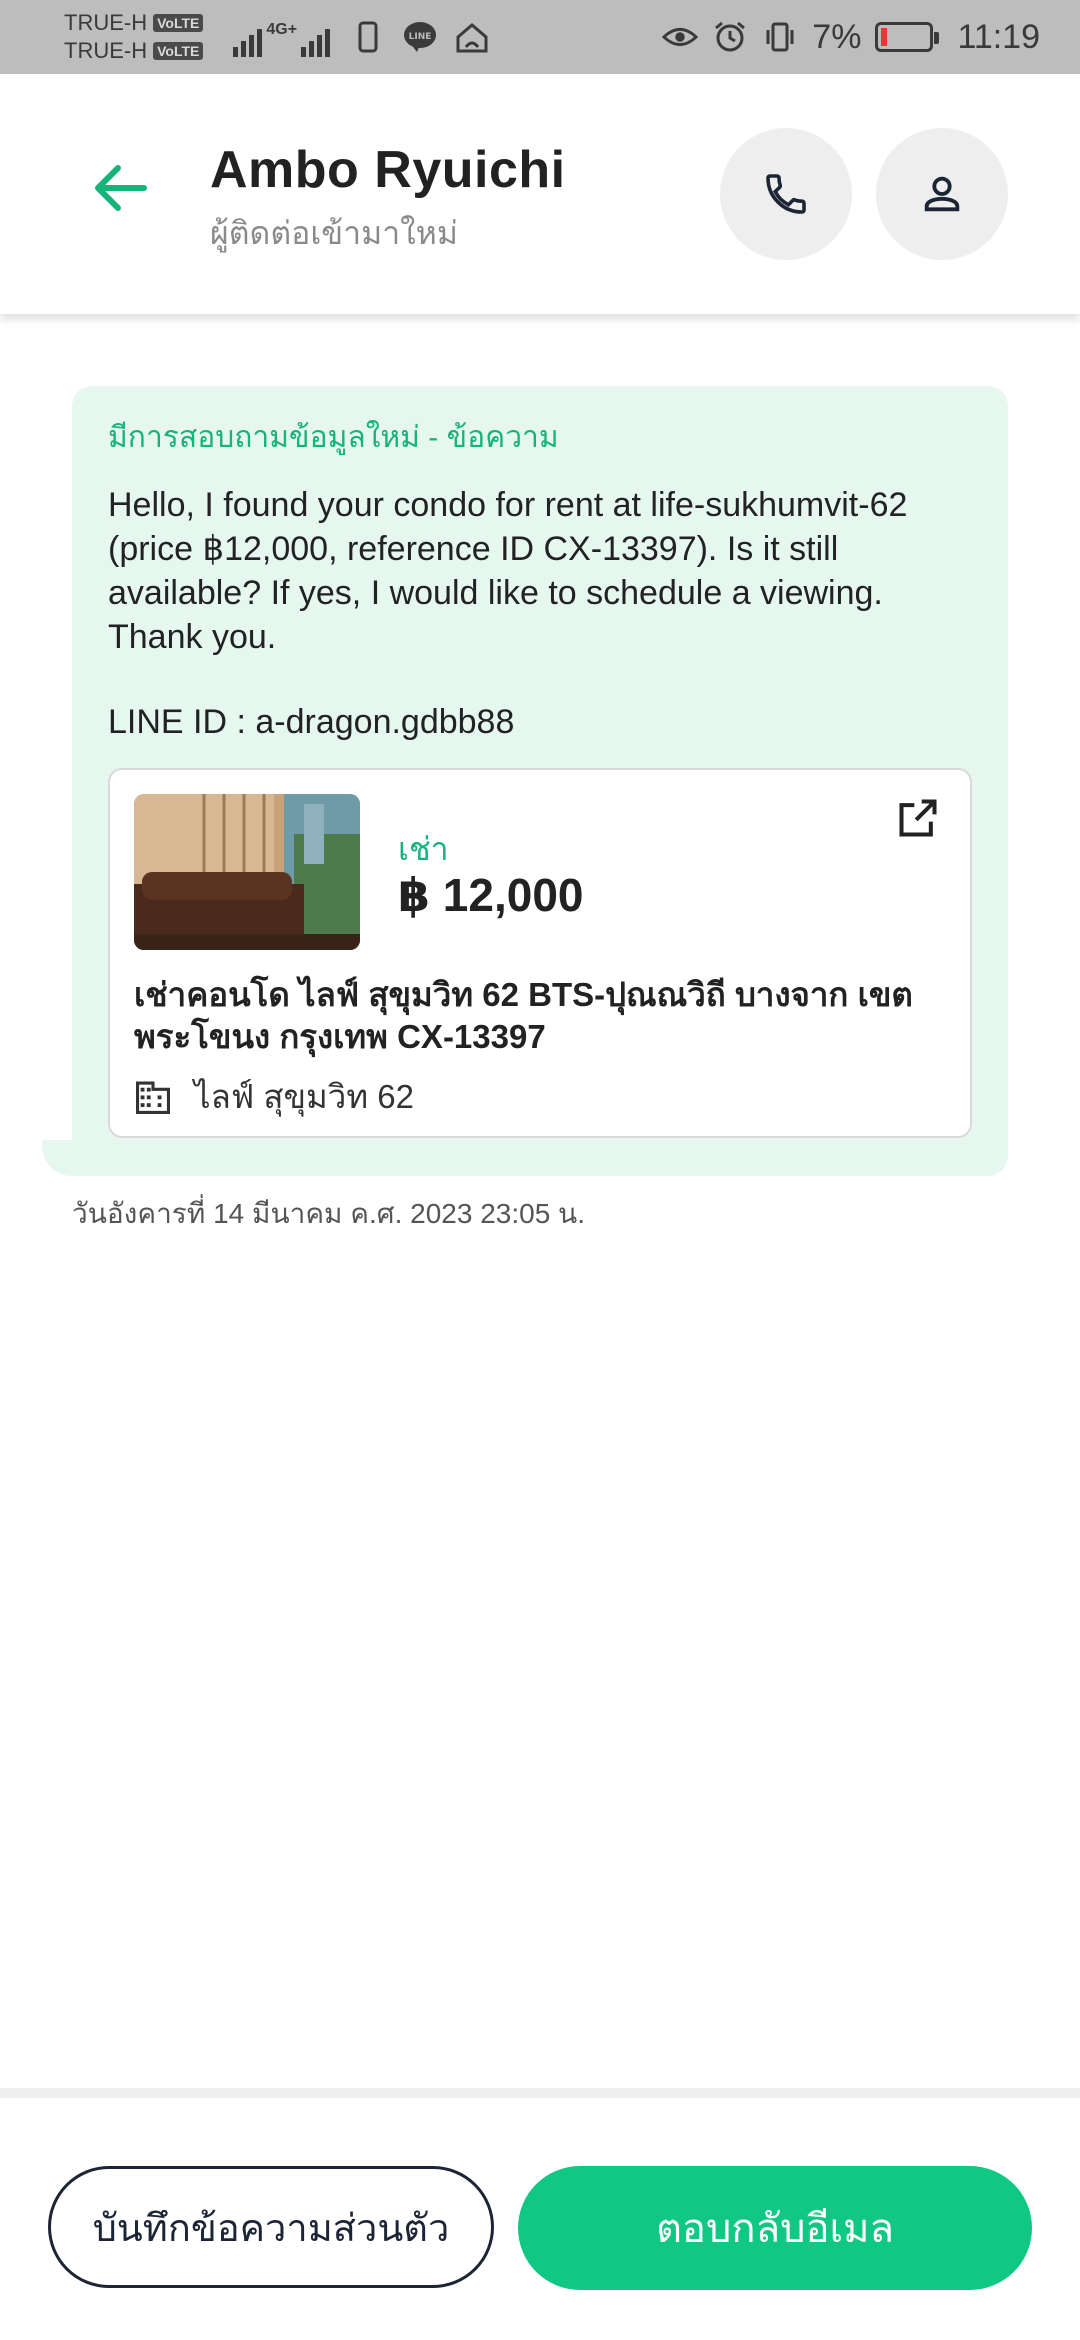 Image resolution: width=1080 pixels, height=2340 pixels. I want to click on volte-badge: VoLTE, so click(178, 23).